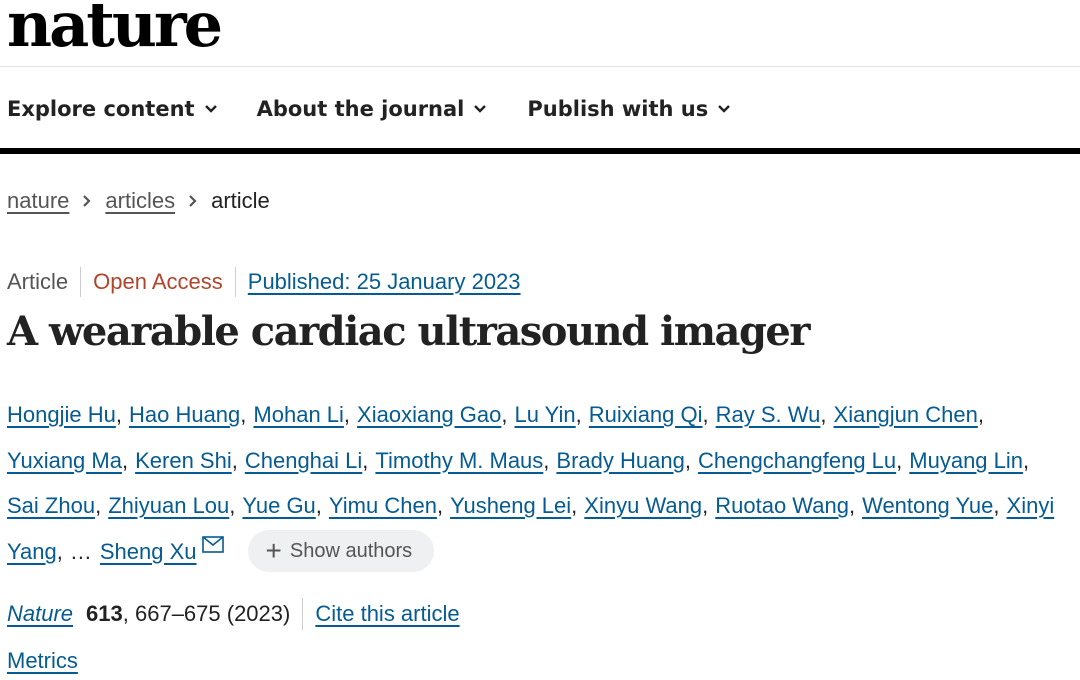 The image size is (1080, 680). I want to click on article-type: Article, so click(38, 281).